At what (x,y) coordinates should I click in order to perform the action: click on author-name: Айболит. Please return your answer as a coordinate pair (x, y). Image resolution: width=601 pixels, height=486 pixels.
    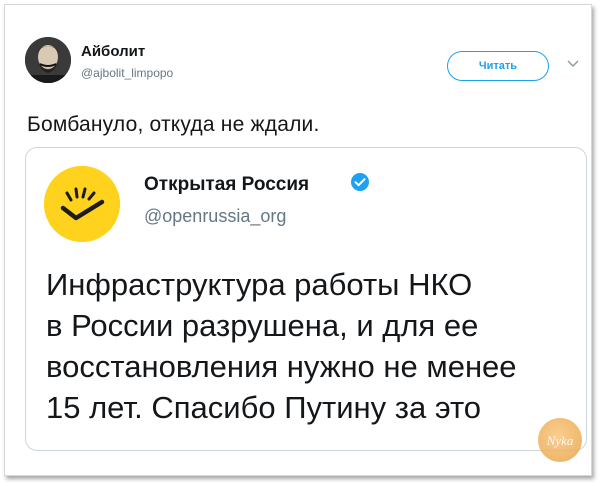
    Looking at the image, I should click on (113, 51).